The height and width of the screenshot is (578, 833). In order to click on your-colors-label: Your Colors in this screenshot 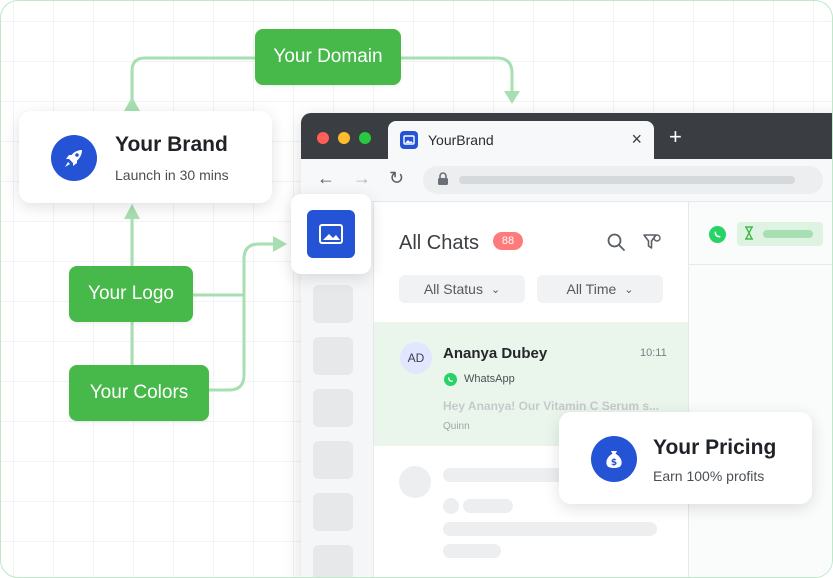, I will do `click(139, 392)`.